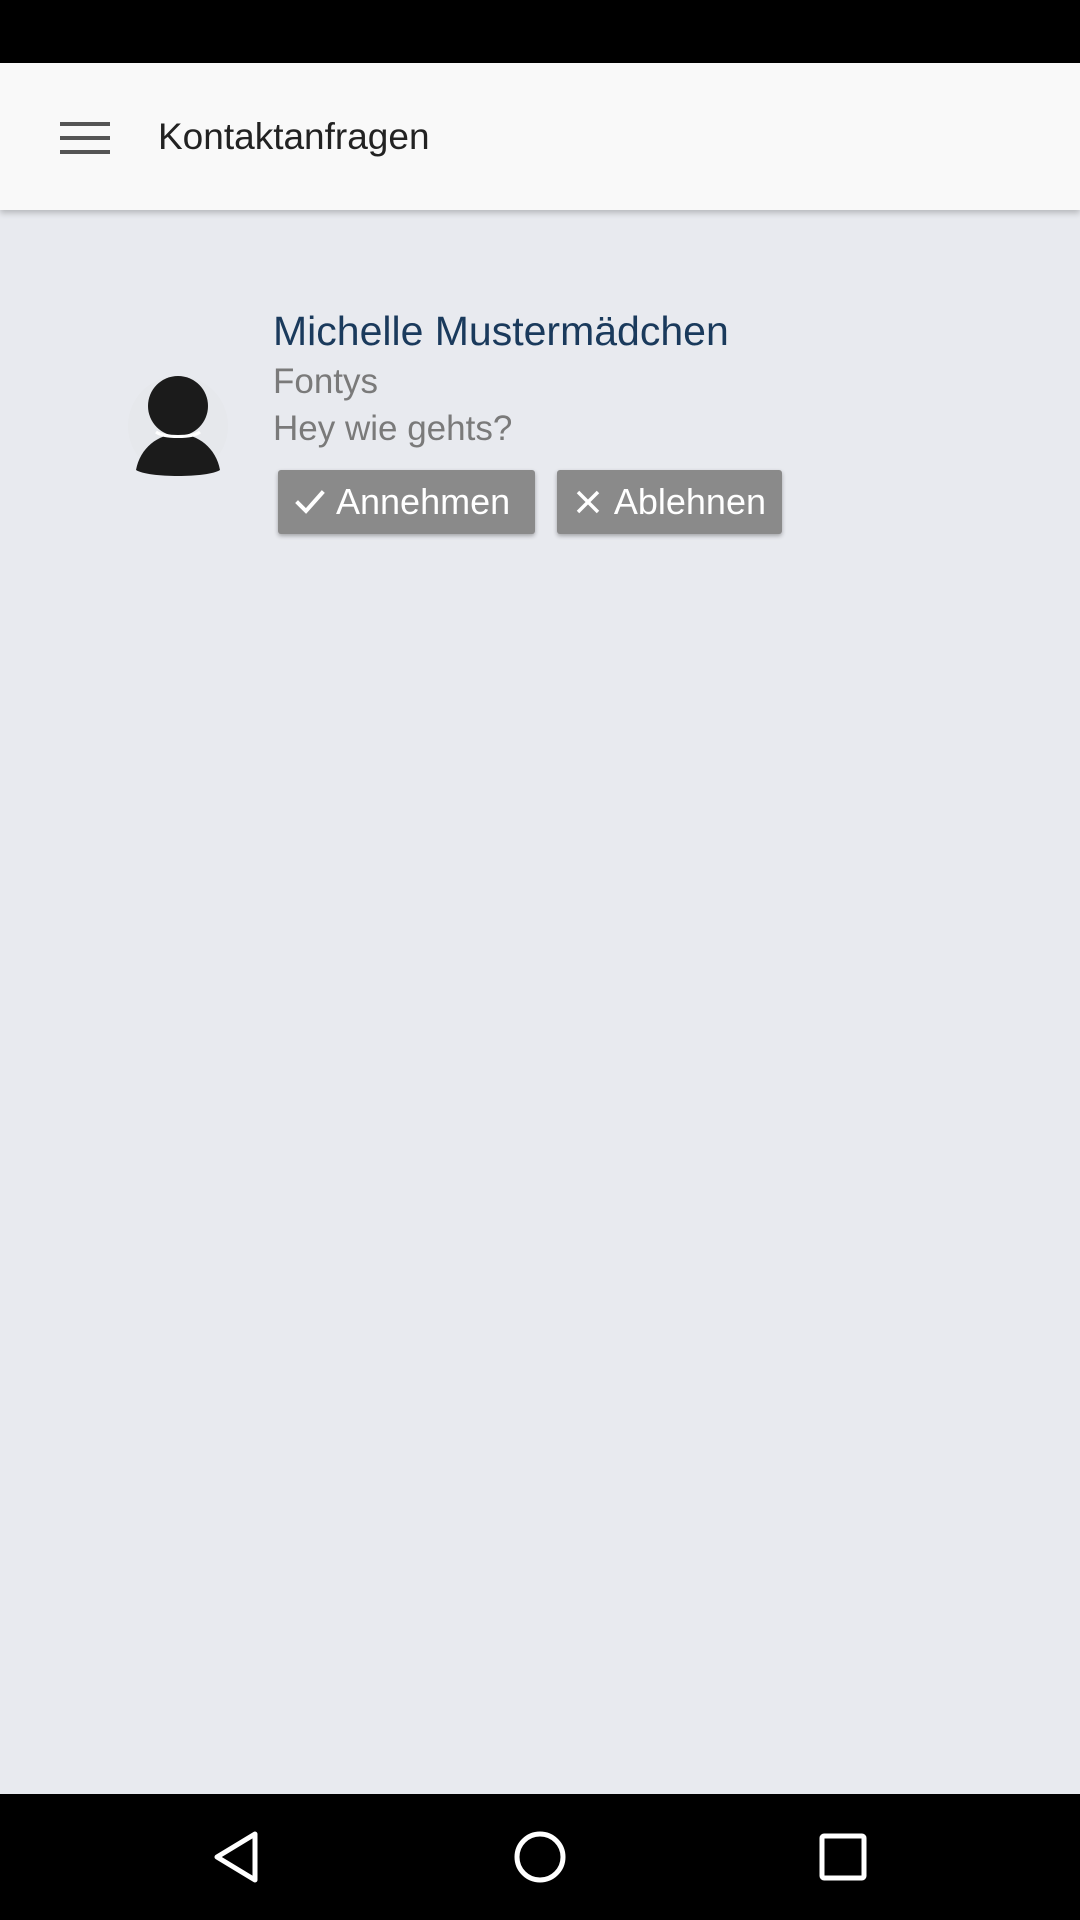  Describe the element at coordinates (689, 501) in the screenshot. I see `decline-button-label: Ablehnen` at that location.